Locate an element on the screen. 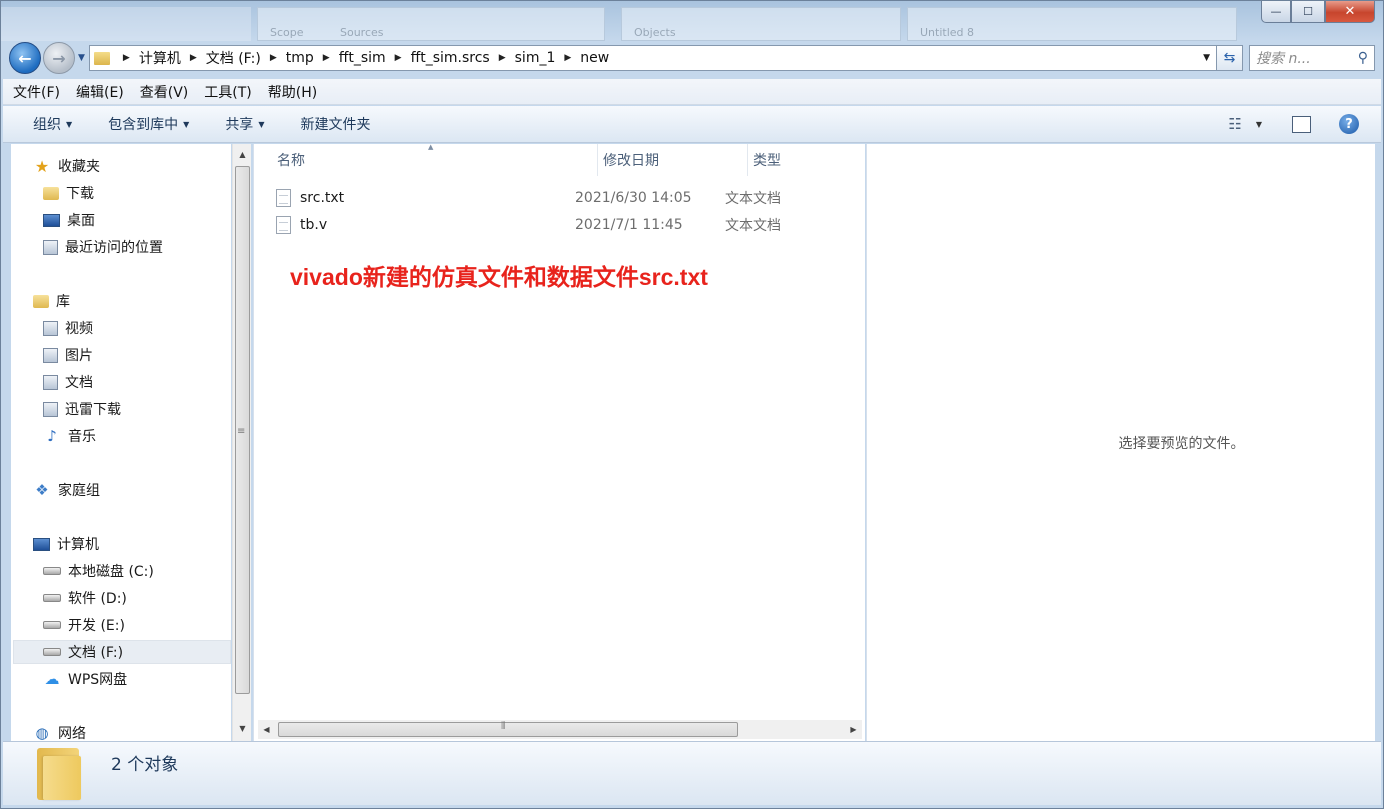 The height and width of the screenshot is (809, 1384). nav-documents: 文档 is located at coordinates (68, 382).